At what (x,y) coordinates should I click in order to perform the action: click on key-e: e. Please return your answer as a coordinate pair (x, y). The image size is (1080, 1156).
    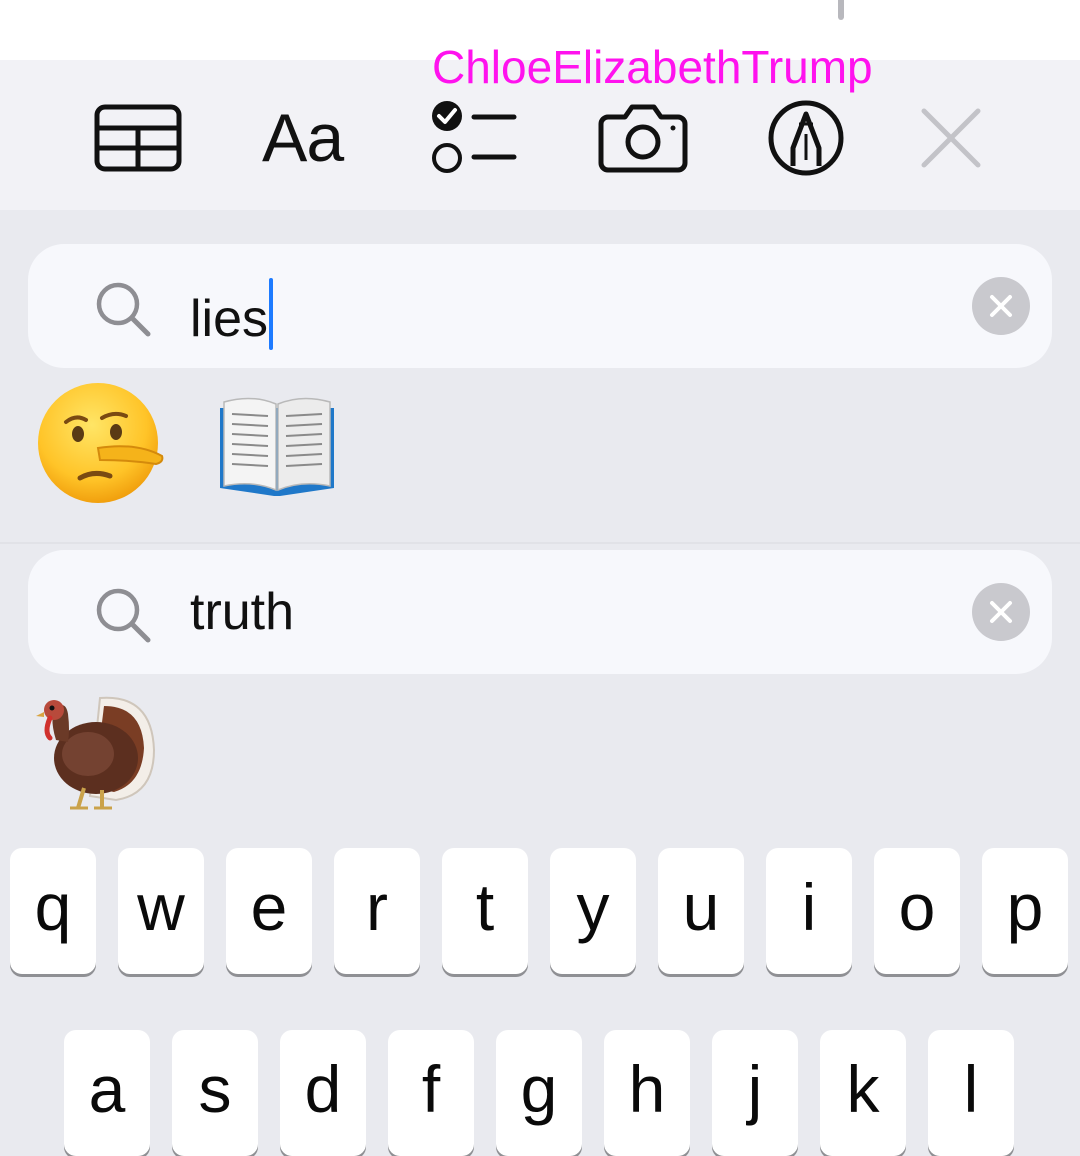
    Looking at the image, I should click on (269, 911).